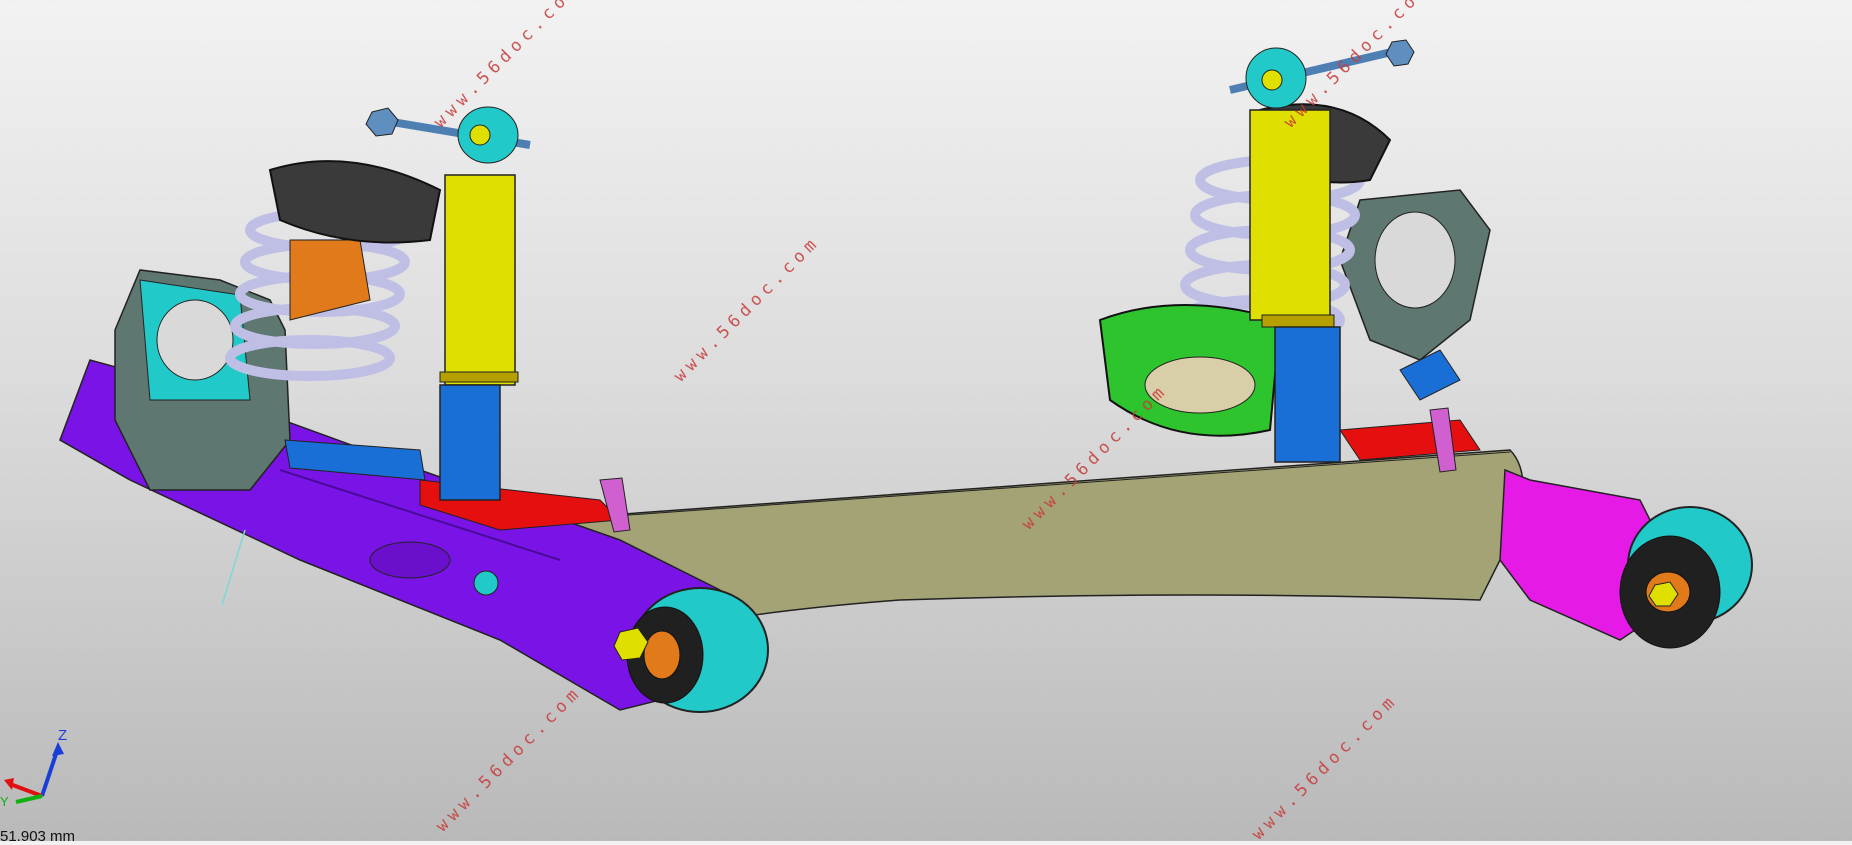 The height and width of the screenshot is (845, 1852). Describe the element at coordinates (1400, 53) in the screenshot. I see `right-bolt-head` at that location.